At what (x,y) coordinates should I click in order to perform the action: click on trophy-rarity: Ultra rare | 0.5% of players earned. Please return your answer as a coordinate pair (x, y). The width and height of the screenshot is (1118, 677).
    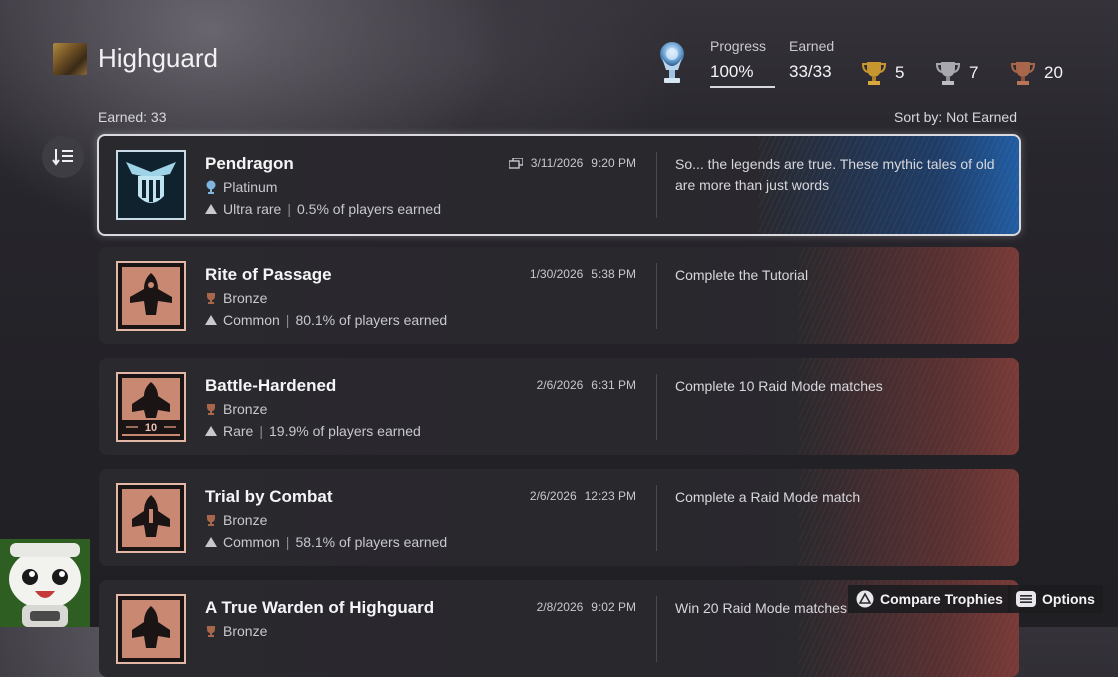
    Looking at the image, I should click on (323, 209).